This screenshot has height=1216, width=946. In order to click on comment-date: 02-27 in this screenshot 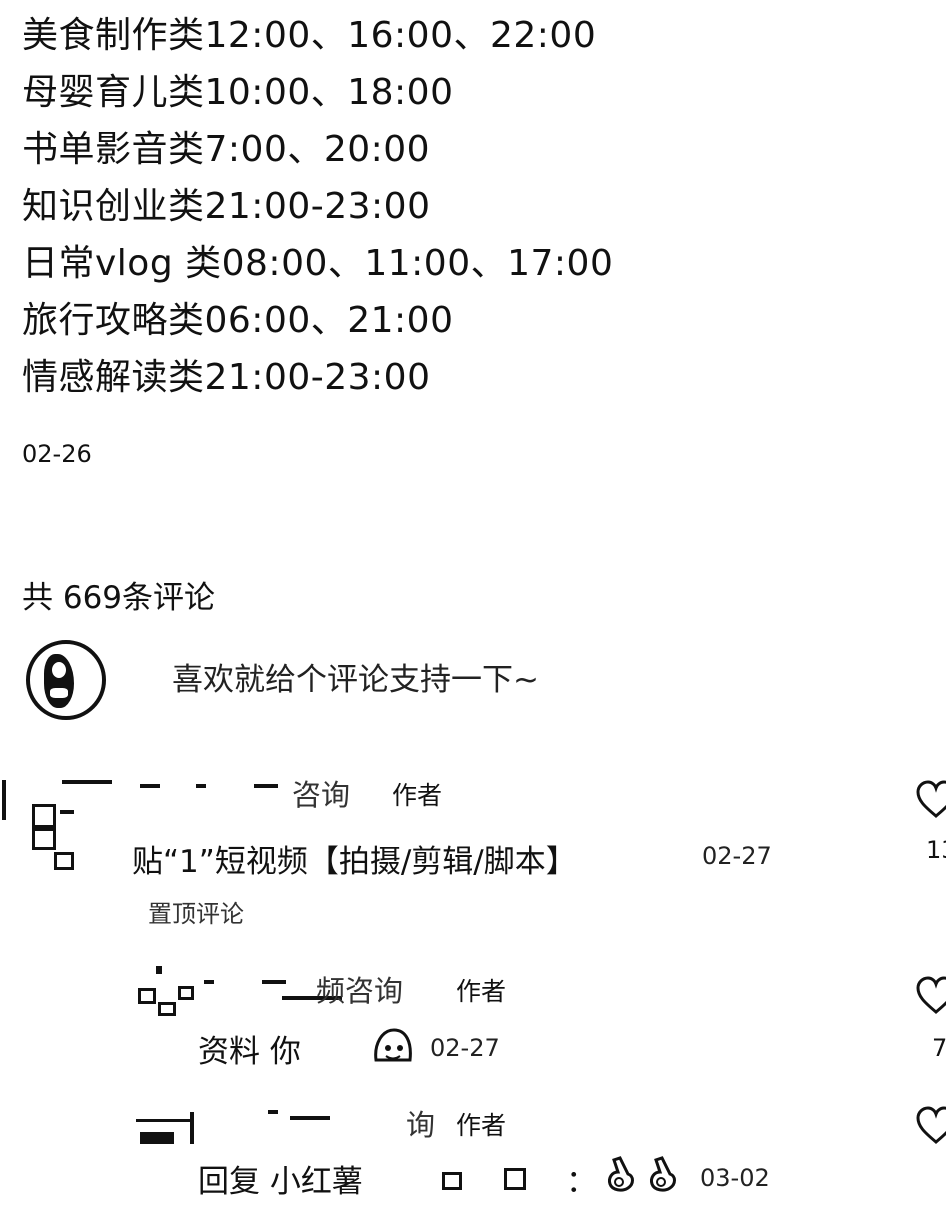, I will do `click(737, 856)`.